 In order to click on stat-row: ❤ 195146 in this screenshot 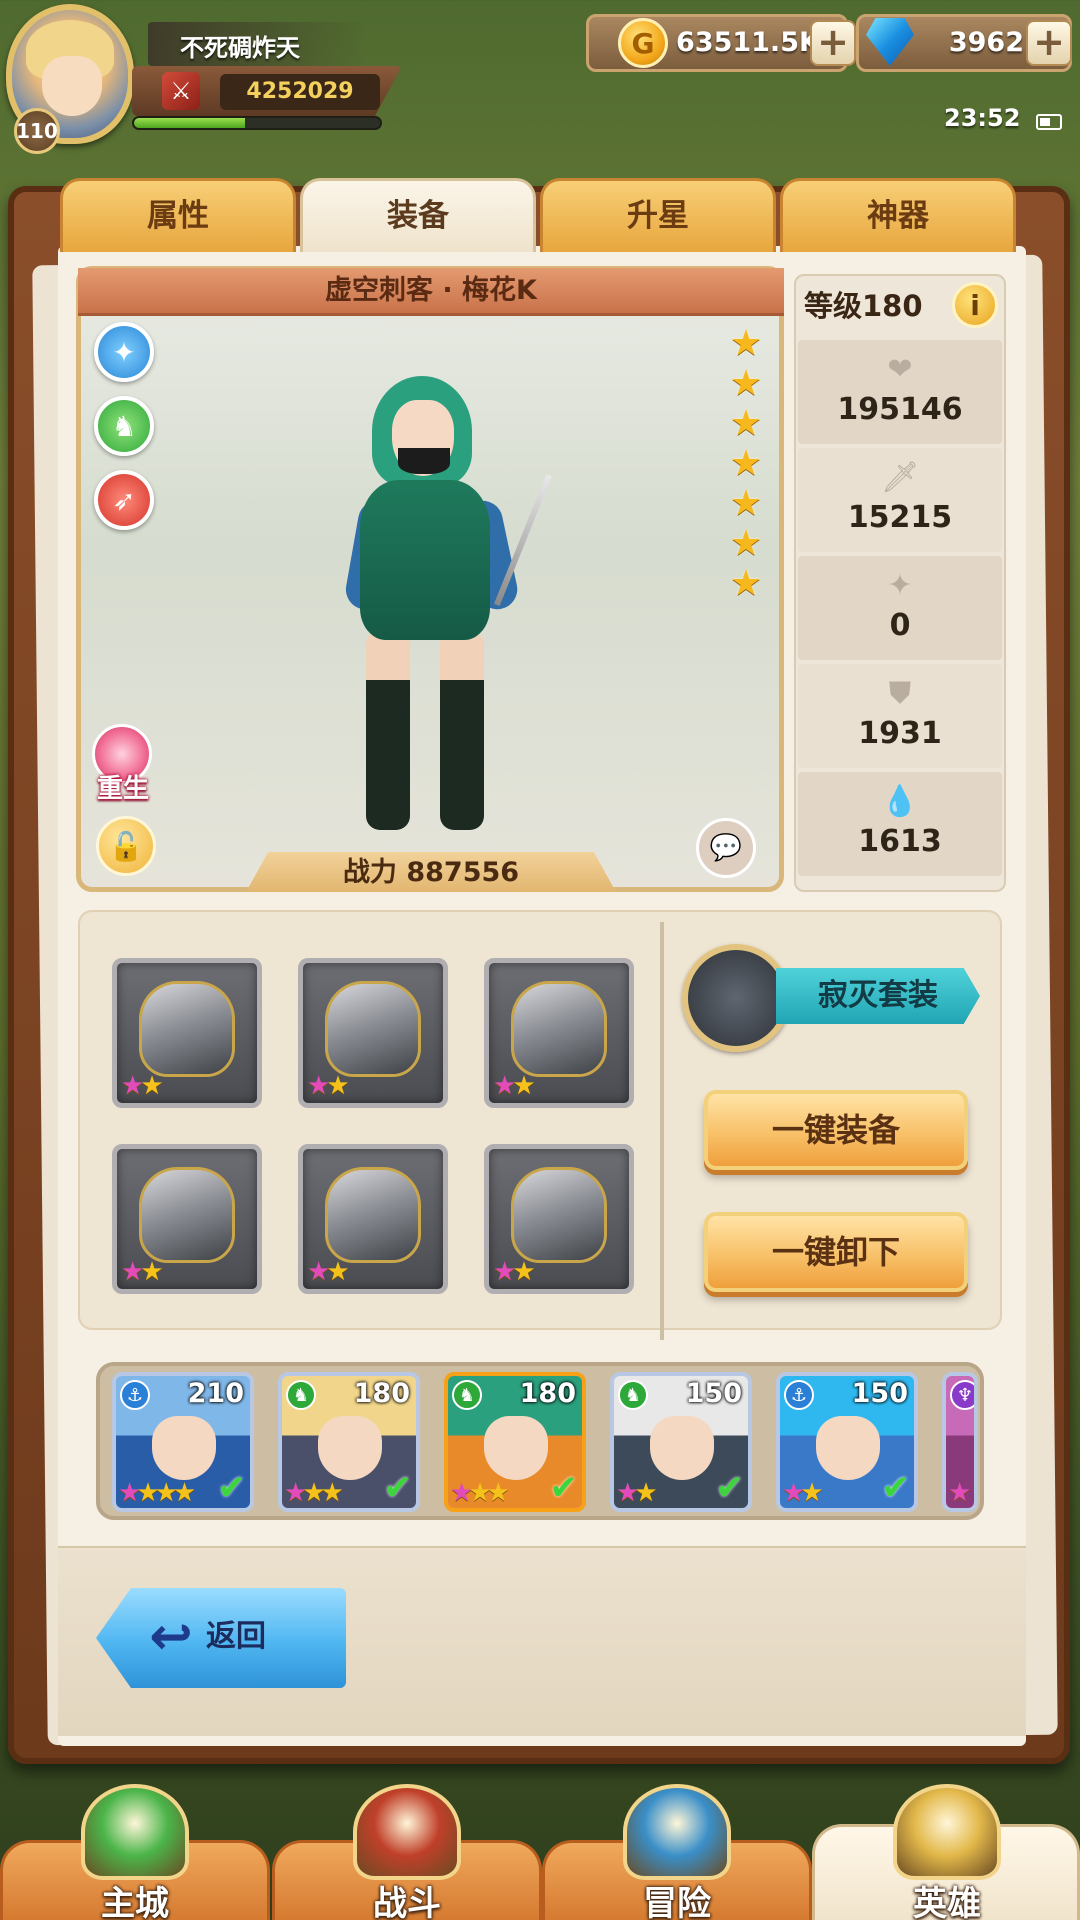, I will do `click(900, 392)`.